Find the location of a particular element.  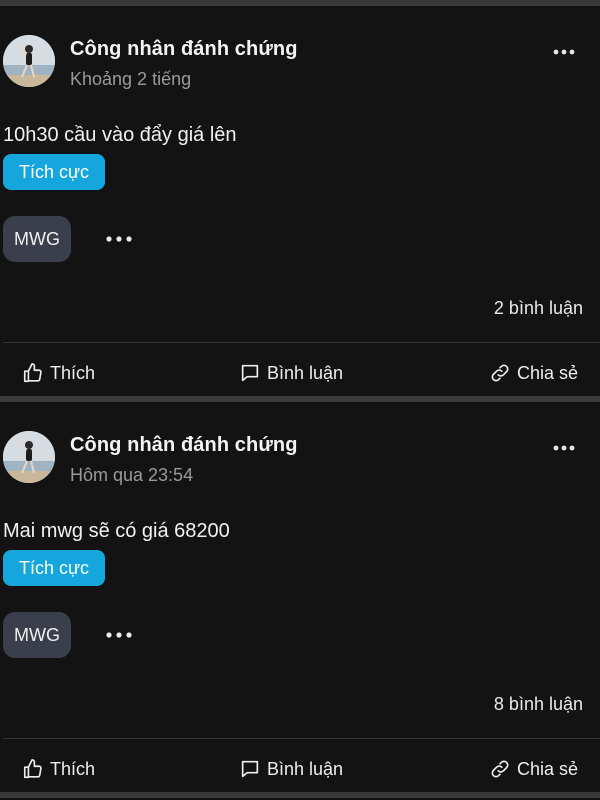

comment-count: 8 bình luận is located at coordinates (538, 704).